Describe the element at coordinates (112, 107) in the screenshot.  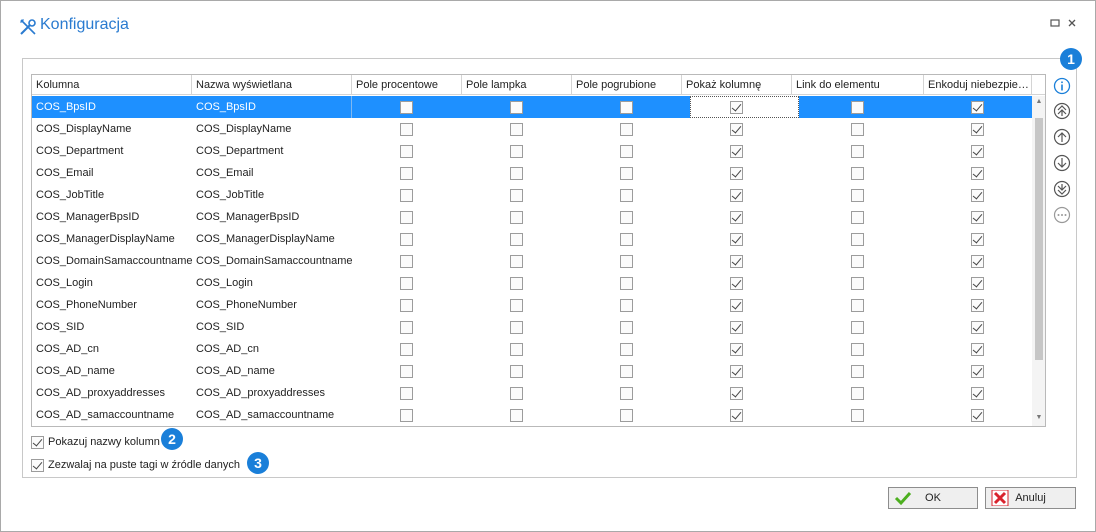
I see `column-name-cell: COS_BpsID` at that location.